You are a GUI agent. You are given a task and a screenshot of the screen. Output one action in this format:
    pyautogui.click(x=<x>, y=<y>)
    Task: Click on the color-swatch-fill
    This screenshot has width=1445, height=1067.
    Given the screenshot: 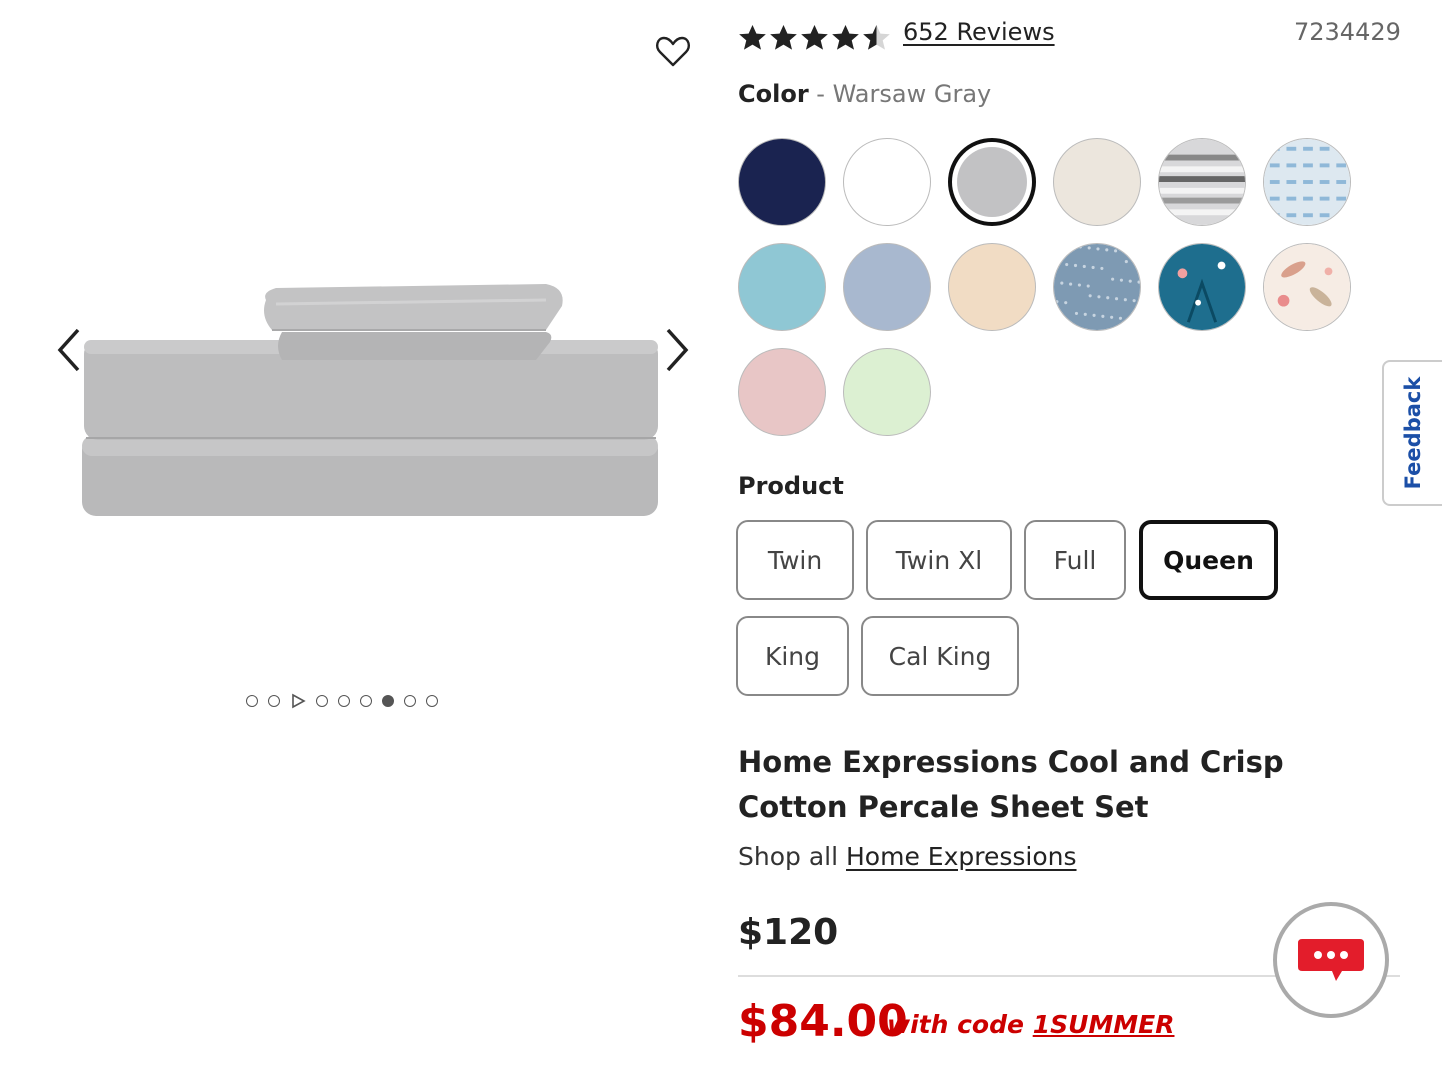 What is the action you would take?
    pyautogui.click(x=992, y=182)
    